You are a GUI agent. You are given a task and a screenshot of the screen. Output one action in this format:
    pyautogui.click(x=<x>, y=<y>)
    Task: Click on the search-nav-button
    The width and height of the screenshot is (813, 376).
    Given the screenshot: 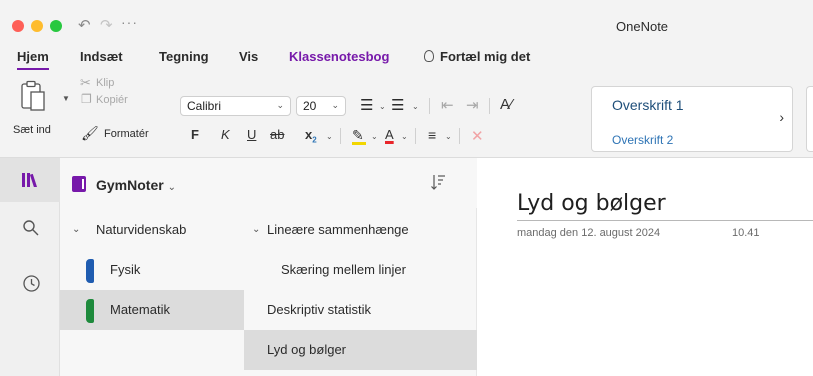 What is the action you would take?
    pyautogui.click(x=30, y=228)
    